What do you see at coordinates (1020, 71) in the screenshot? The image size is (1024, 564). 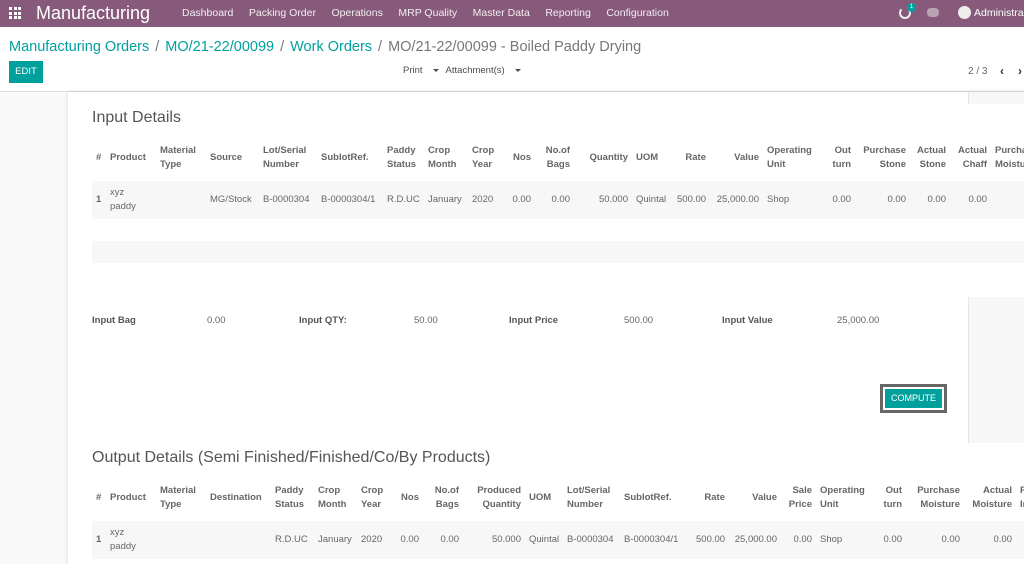 I see `pager-next-icon: ›` at bounding box center [1020, 71].